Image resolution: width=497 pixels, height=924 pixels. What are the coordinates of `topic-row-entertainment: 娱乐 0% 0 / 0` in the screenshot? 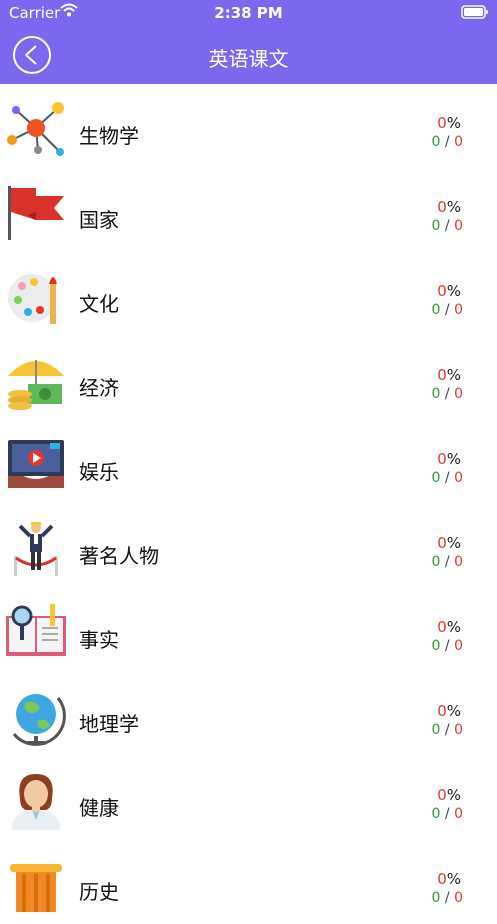 It's located at (248, 462).